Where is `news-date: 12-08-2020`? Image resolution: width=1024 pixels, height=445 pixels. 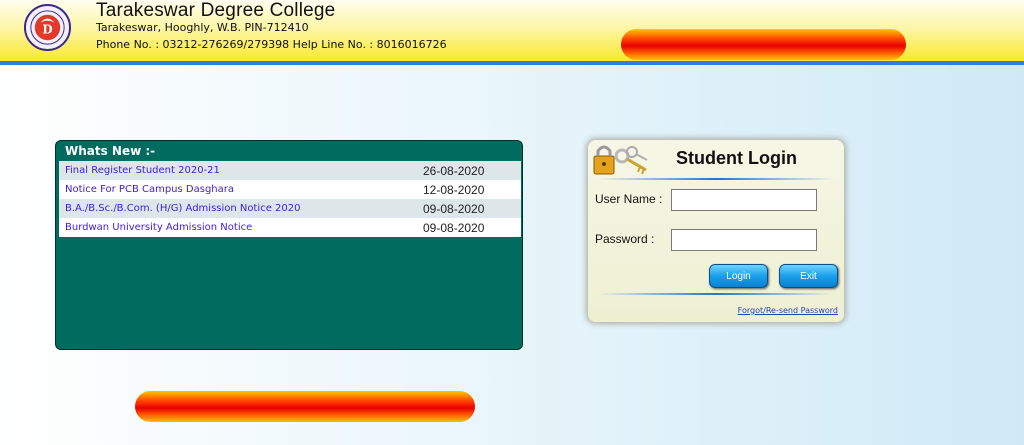 news-date: 12-08-2020 is located at coordinates (454, 189).